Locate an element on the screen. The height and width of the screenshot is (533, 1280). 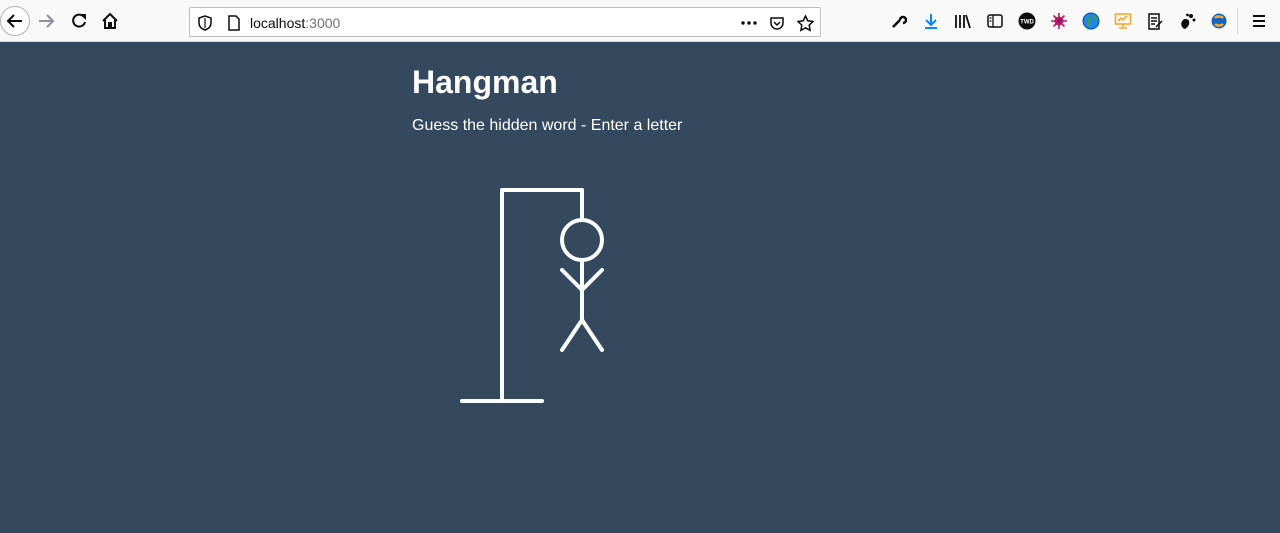
home-icon is located at coordinates (110, 20).